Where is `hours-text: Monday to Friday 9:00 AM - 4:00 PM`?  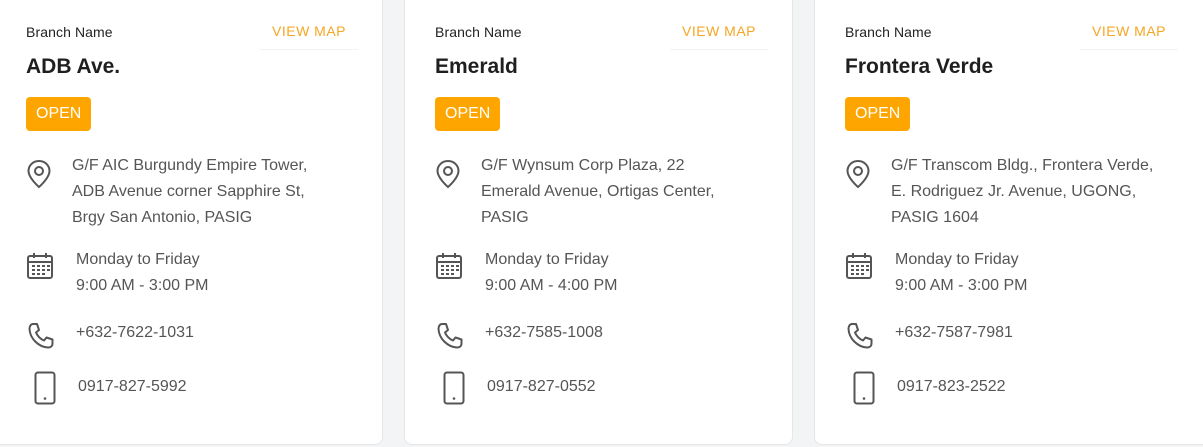
hours-text: Monday to Friday 9:00 AM - 4:00 PM is located at coordinates (551, 273).